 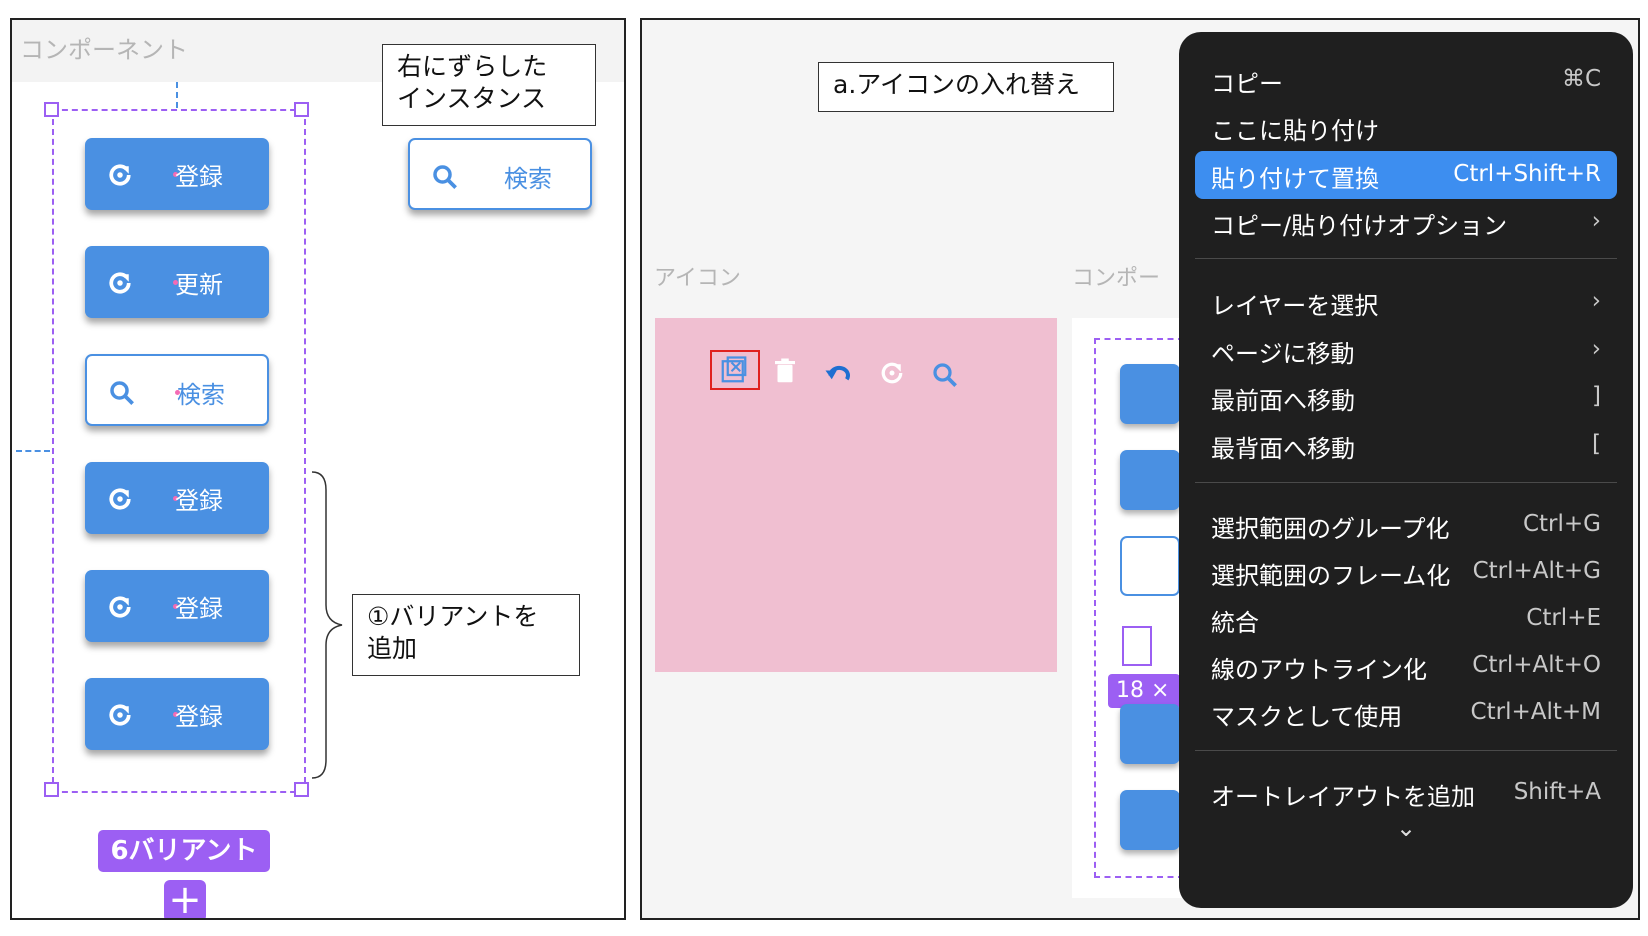 I want to click on variant-button-1: 登録, so click(x=177, y=174).